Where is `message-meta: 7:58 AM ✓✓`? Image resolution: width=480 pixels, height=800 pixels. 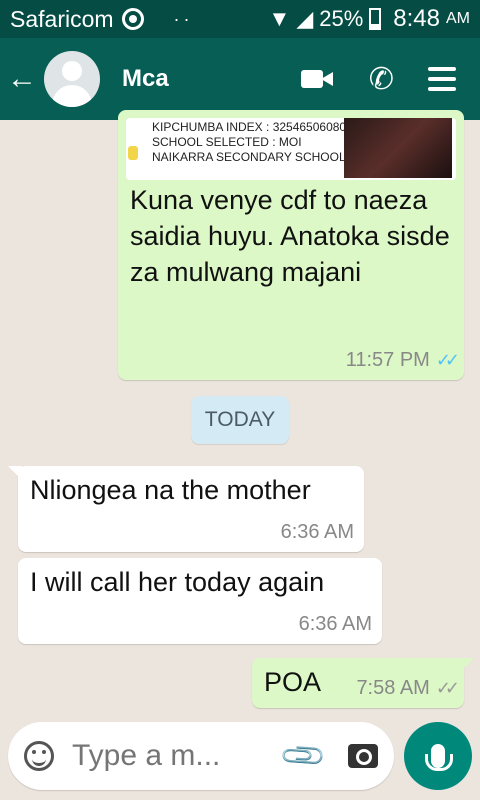 message-meta: 7:58 AM ✓✓ is located at coordinates (408, 688).